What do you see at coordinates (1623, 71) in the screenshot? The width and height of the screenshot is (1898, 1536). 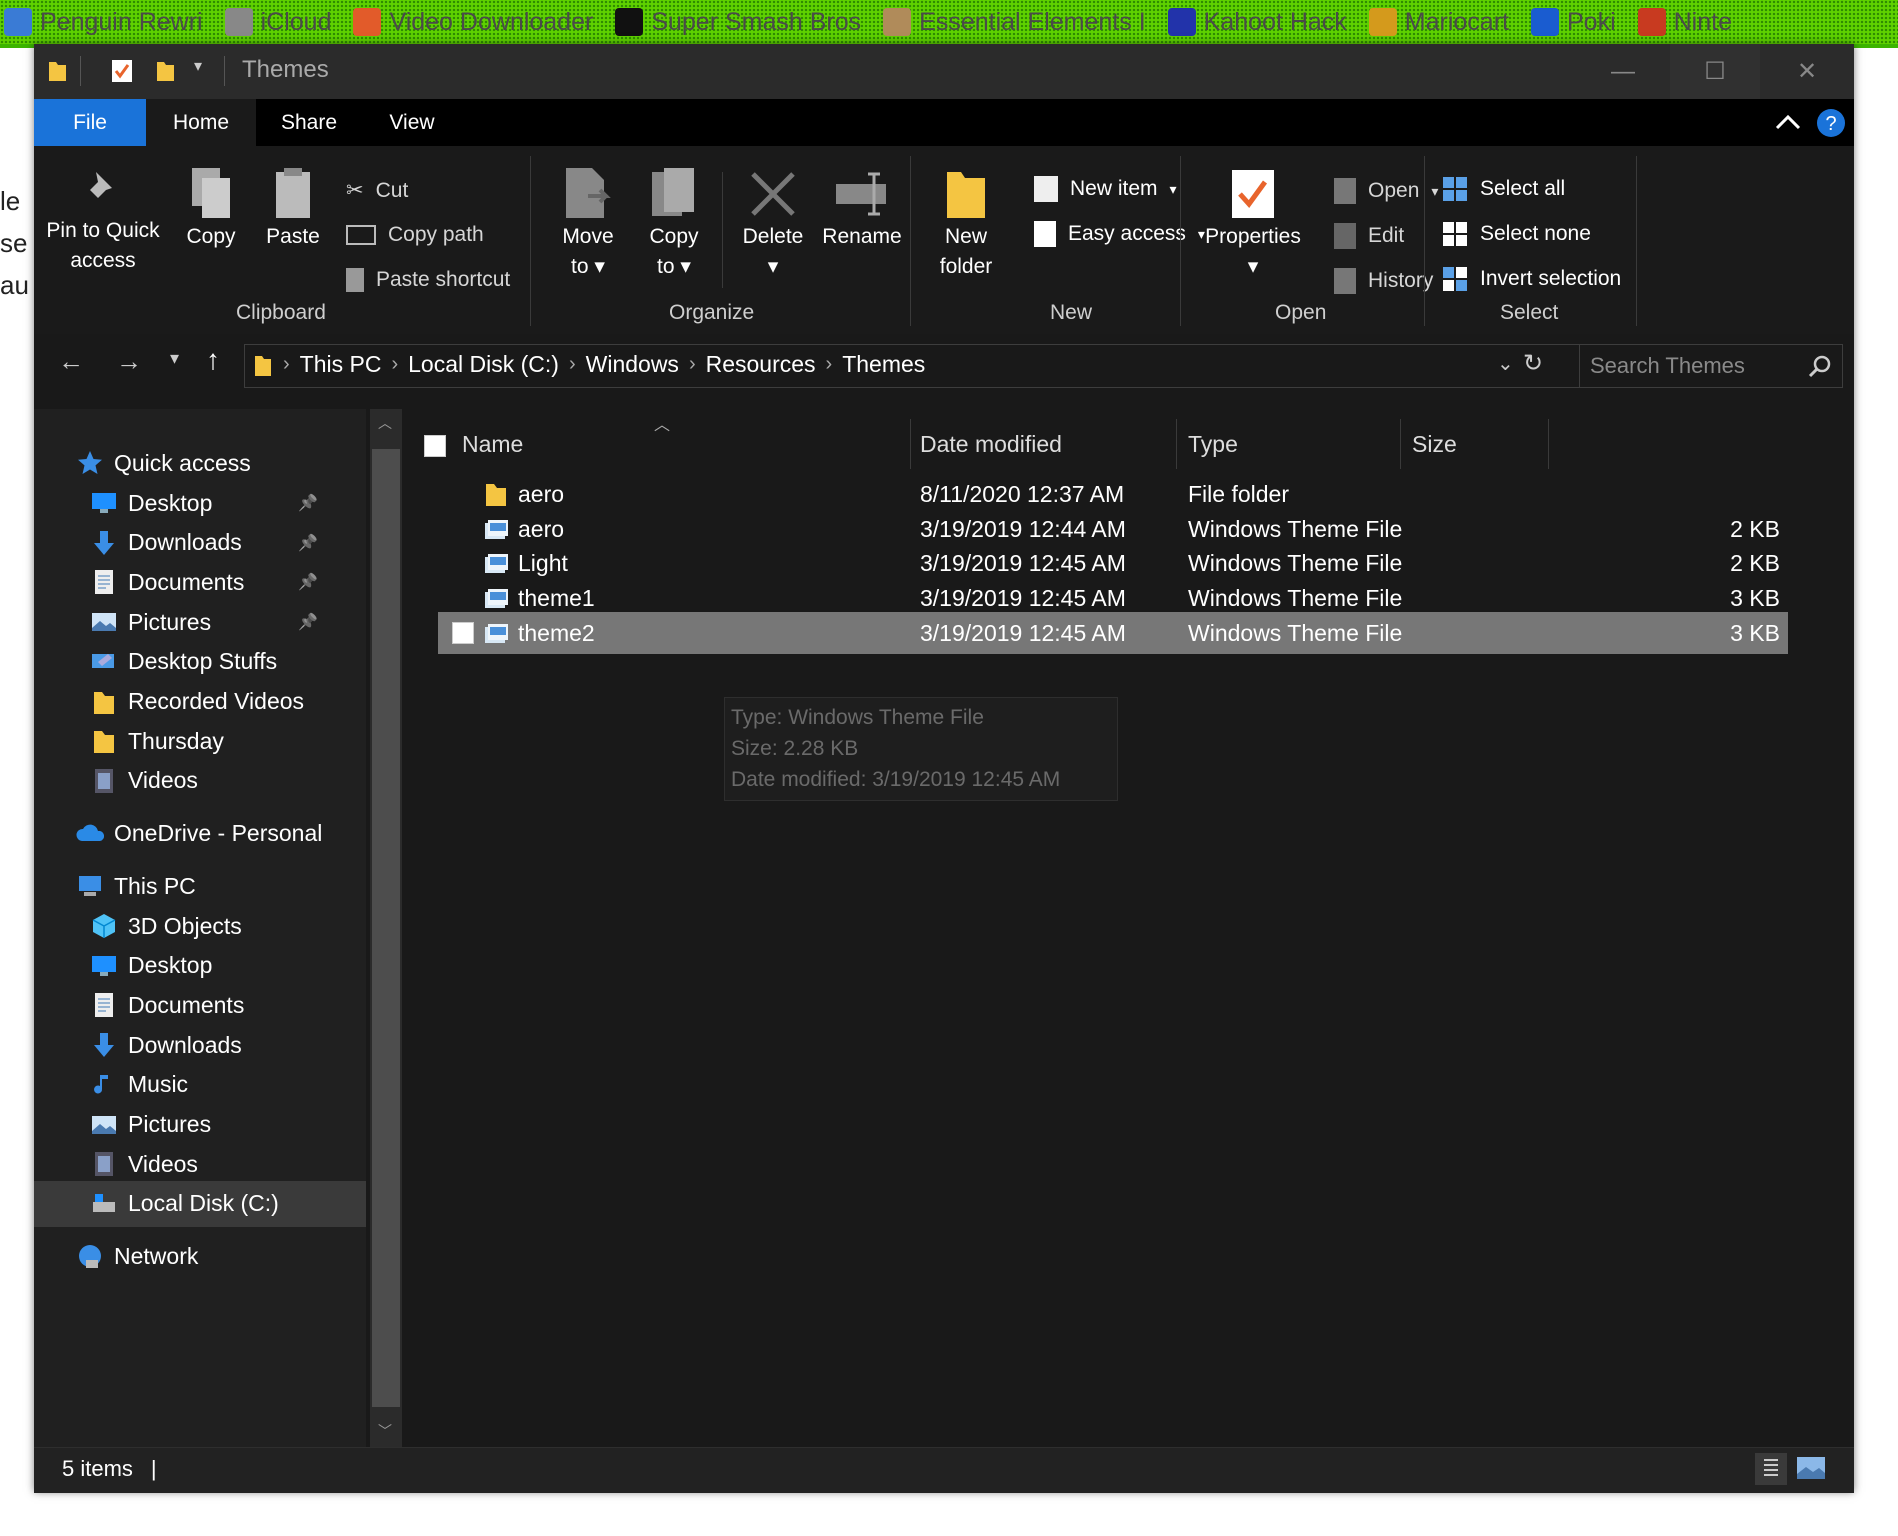 I see `minimize-button: —` at bounding box center [1623, 71].